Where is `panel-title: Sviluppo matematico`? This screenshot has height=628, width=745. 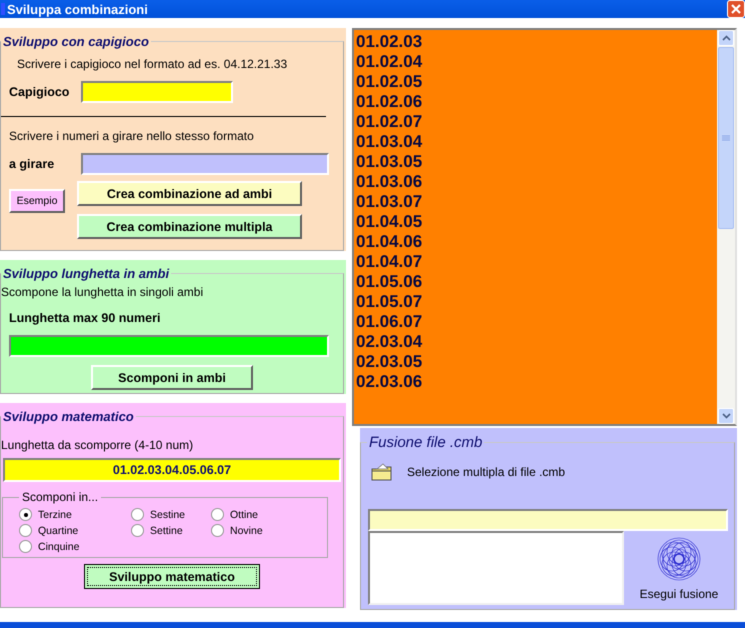 panel-title: Sviluppo matematico is located at coordinates (68, 416).